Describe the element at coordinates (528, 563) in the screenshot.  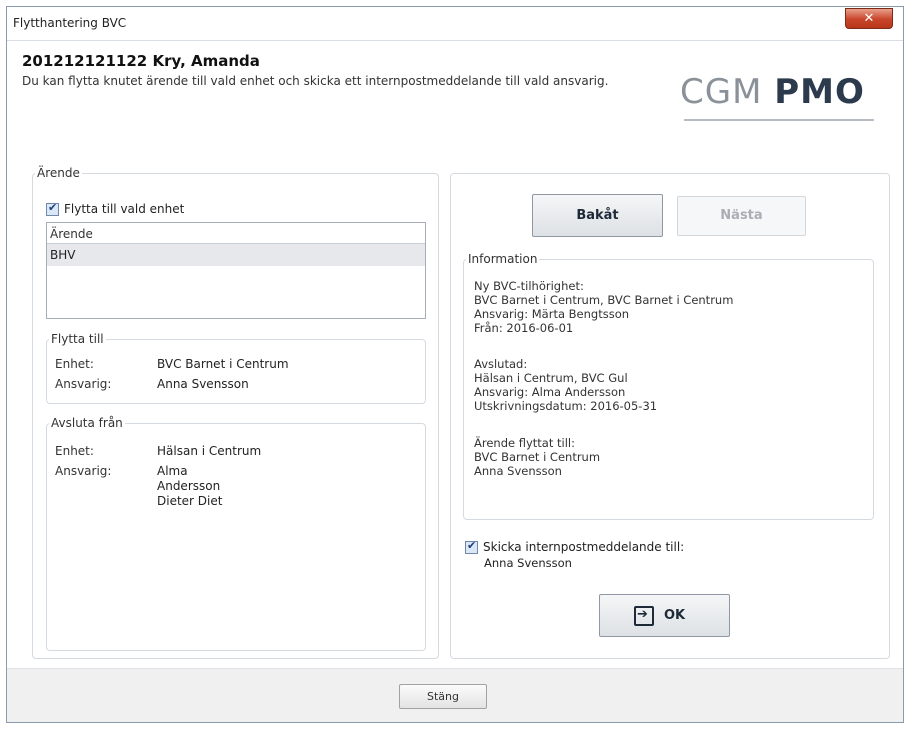
I see `internpost-recipient: Anna Svensson` at that location.